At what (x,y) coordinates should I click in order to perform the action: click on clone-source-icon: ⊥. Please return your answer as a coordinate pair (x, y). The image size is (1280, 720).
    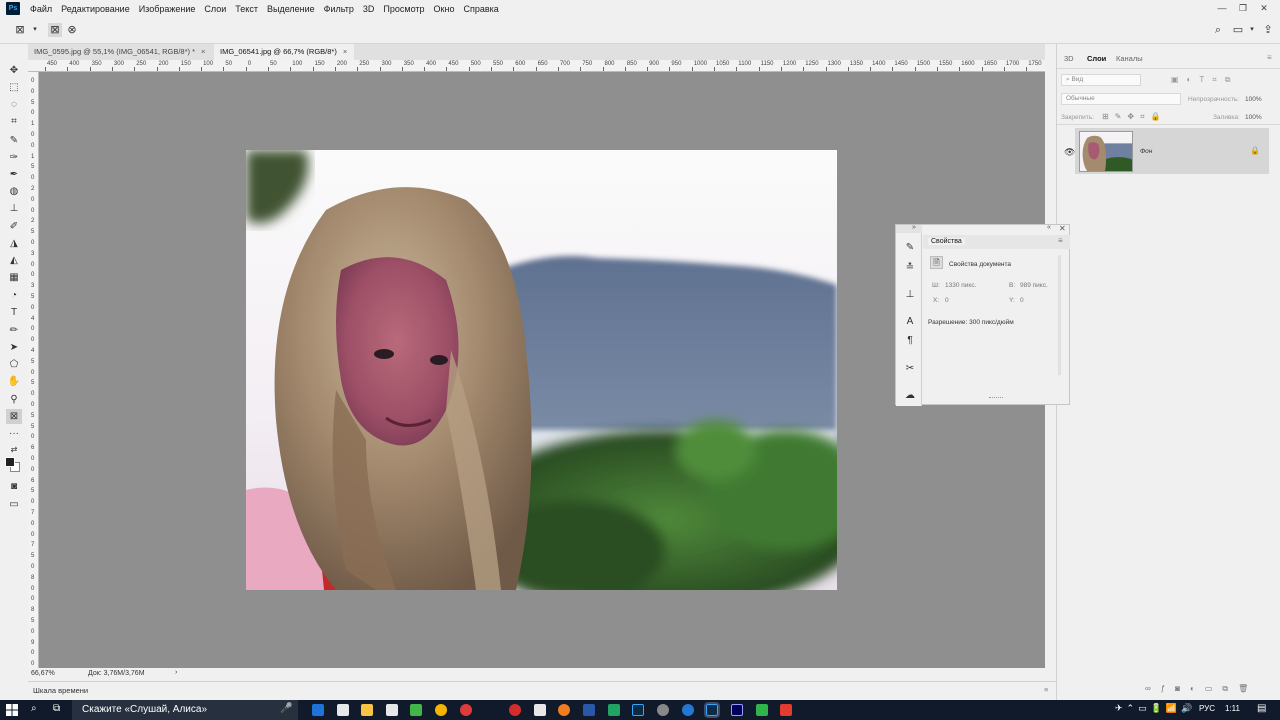
    Looking at the image, I should click on (910, 294).